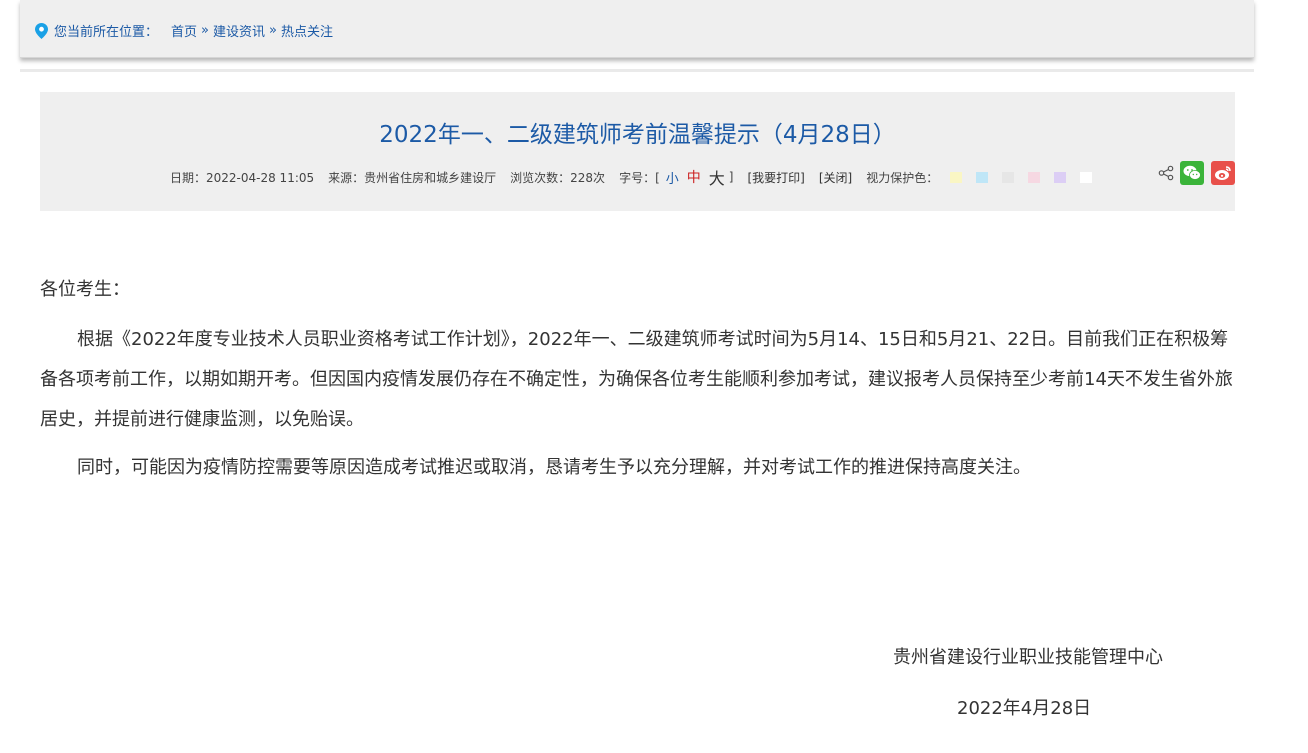  What do you see at coordinates (956, 177) in the screenshot?
I see `swatch-yellow` at bounding box center [956, 177].